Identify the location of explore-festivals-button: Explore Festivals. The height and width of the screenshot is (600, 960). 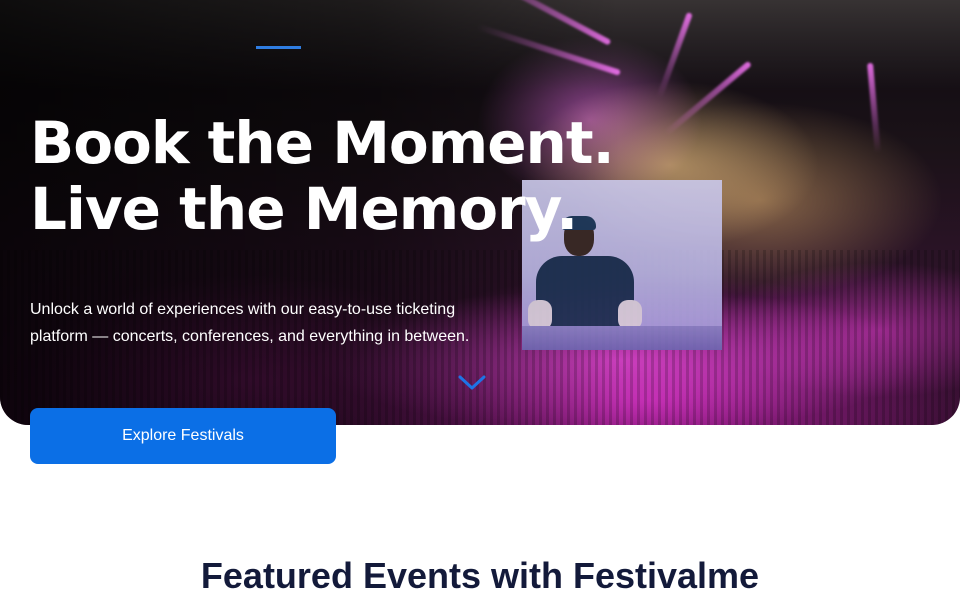
(183, 436).